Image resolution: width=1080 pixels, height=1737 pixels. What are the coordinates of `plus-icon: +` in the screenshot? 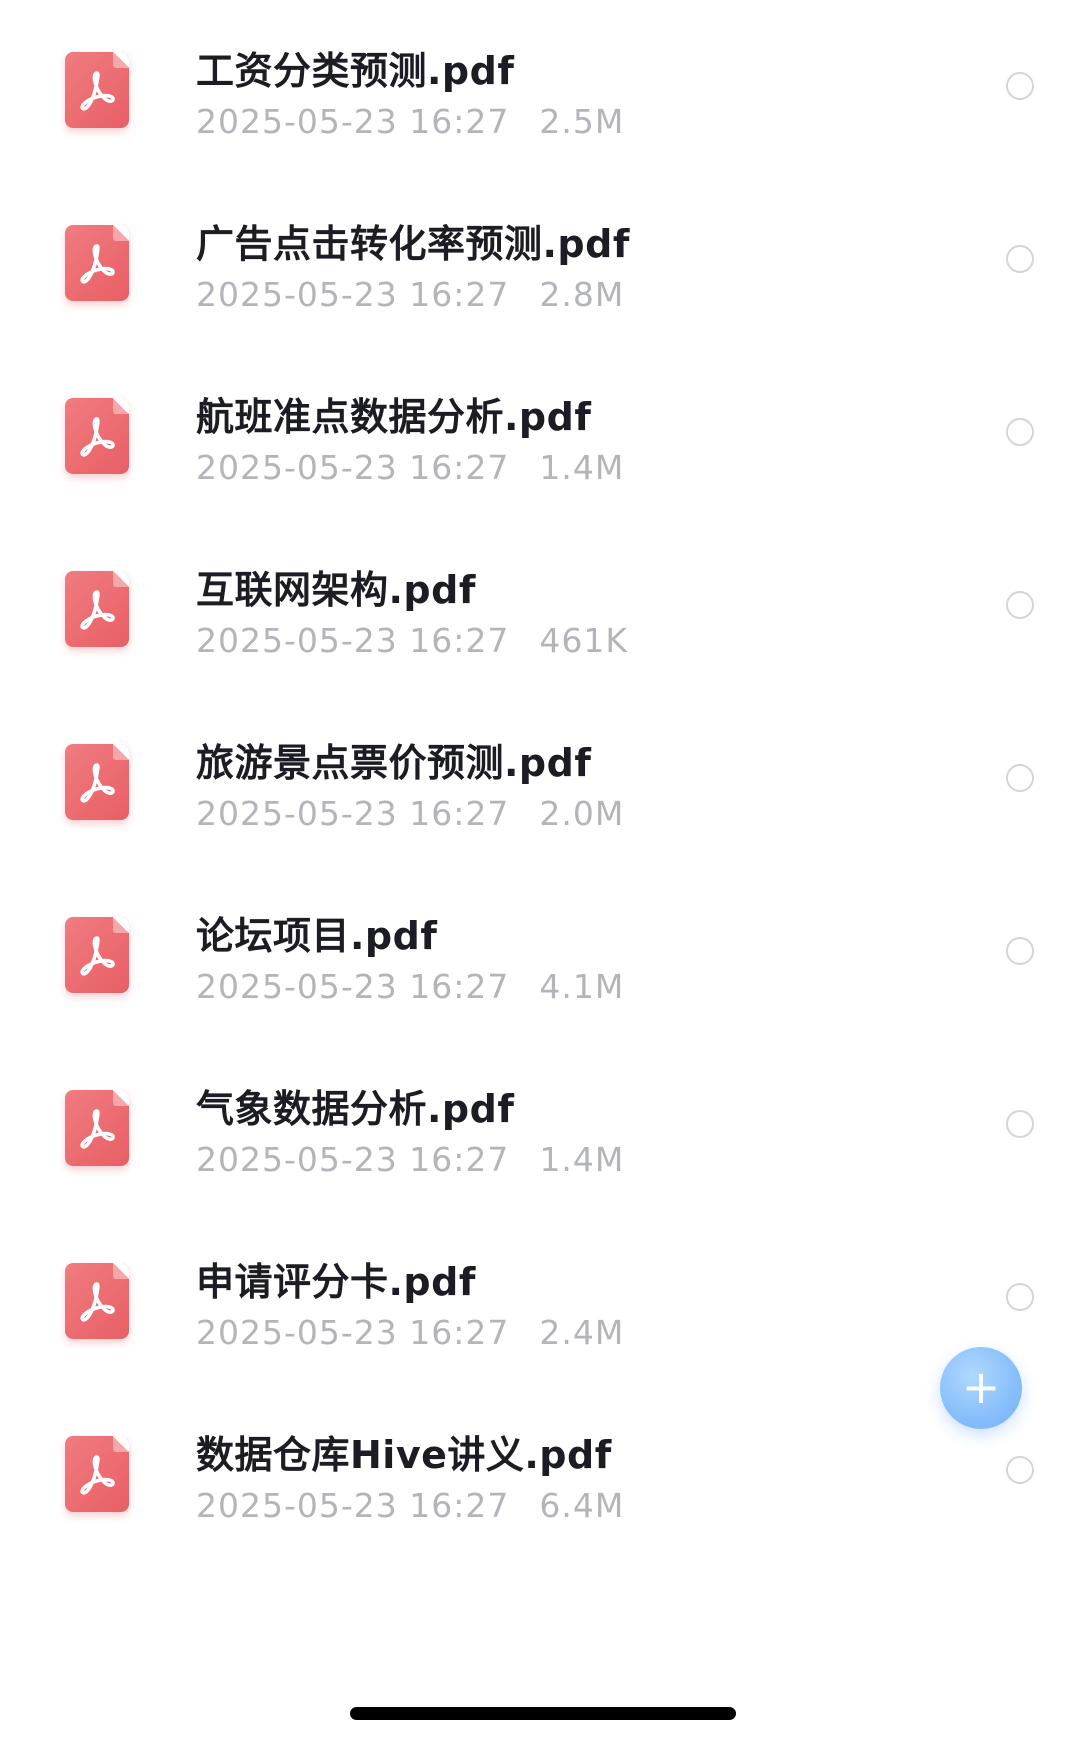 It's located at (981, 1387).